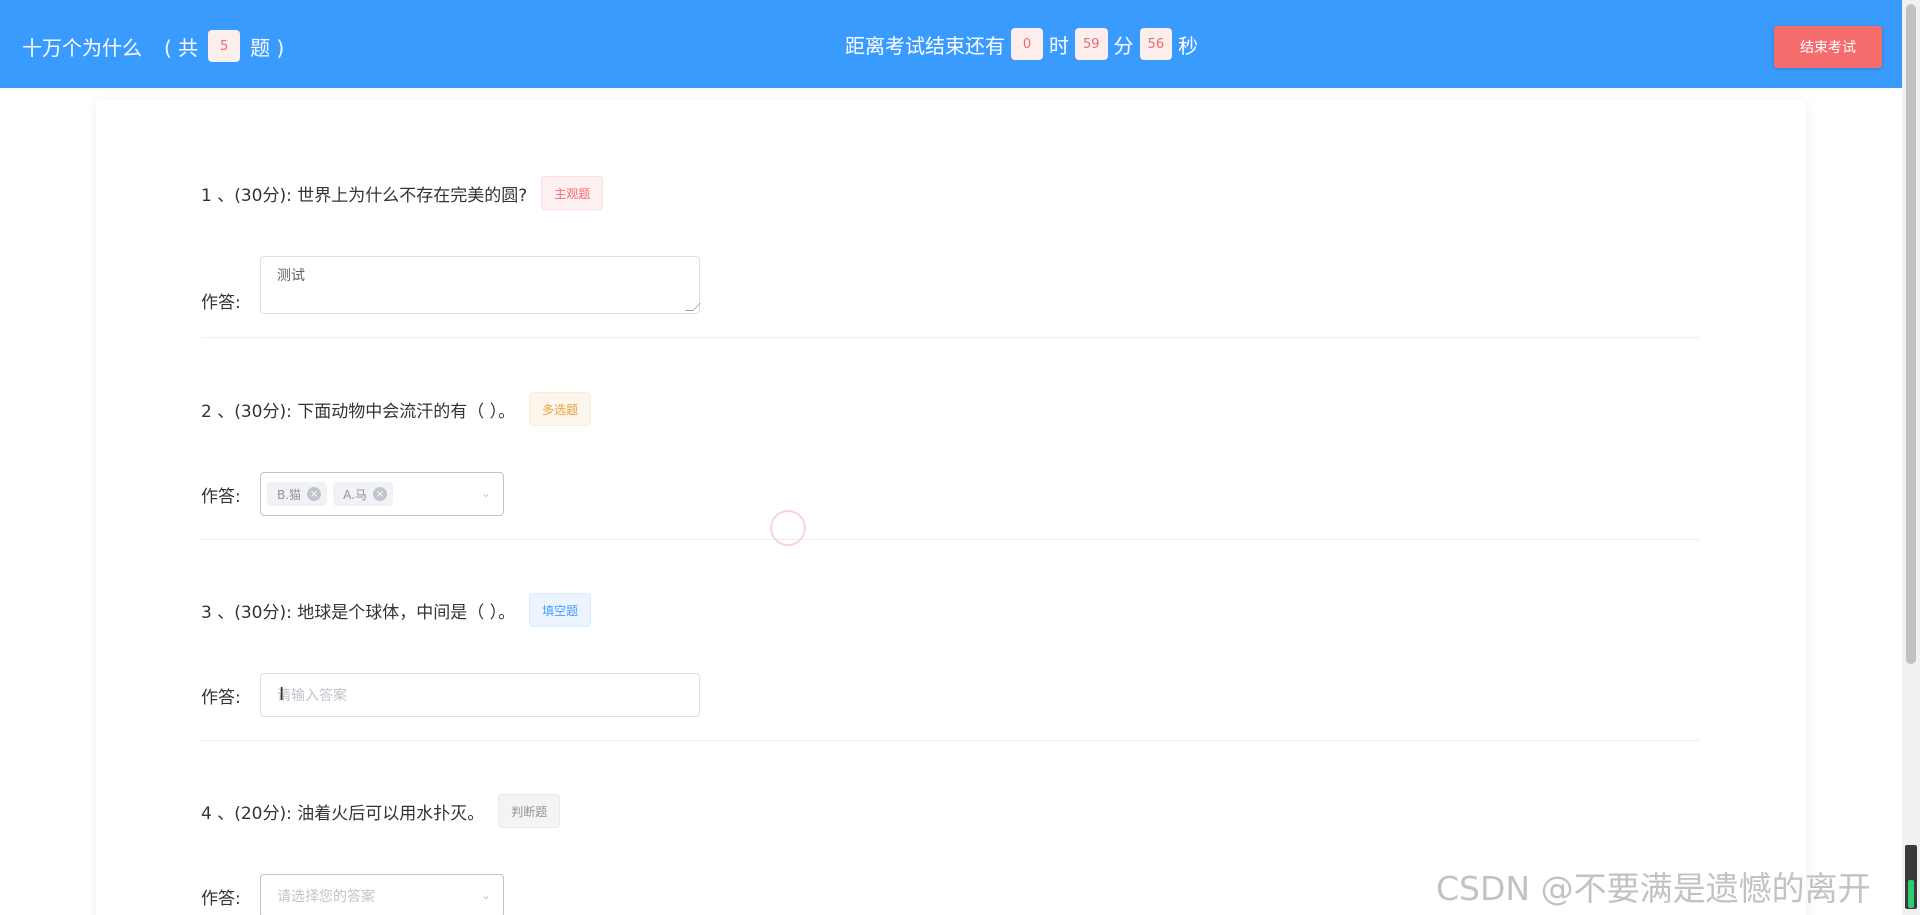  I want to click on answer-row-1: 作答: 测试, so click(451, 285).